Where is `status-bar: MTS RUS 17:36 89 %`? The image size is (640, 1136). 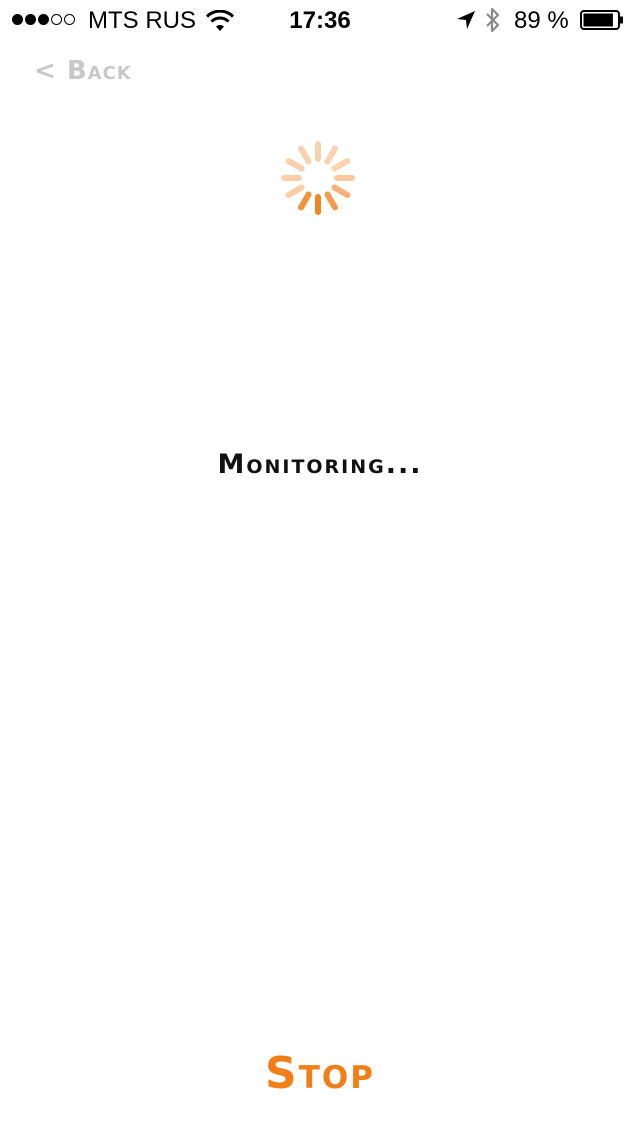 status-bar: MTS RUS 17:36 89 % is located at coordinates (320, 20).